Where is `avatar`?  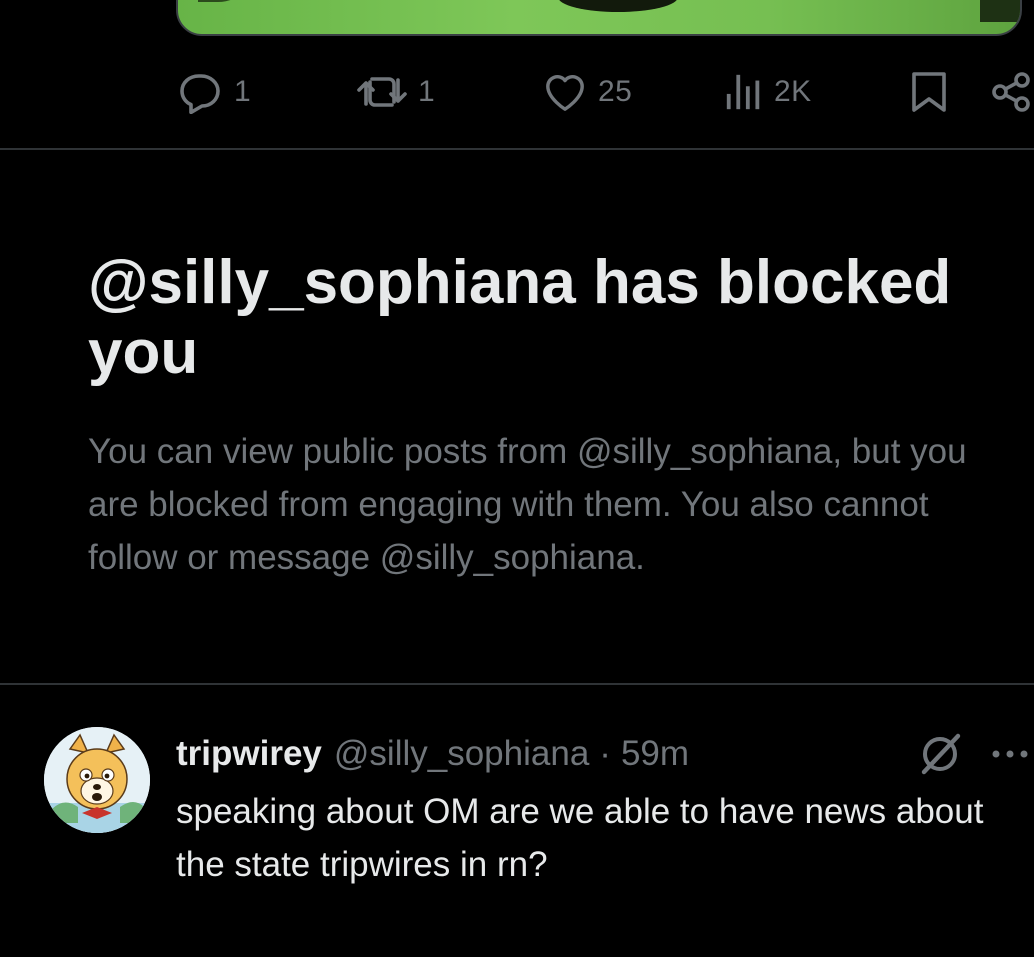 avatar is located at coordinates (97, 780).